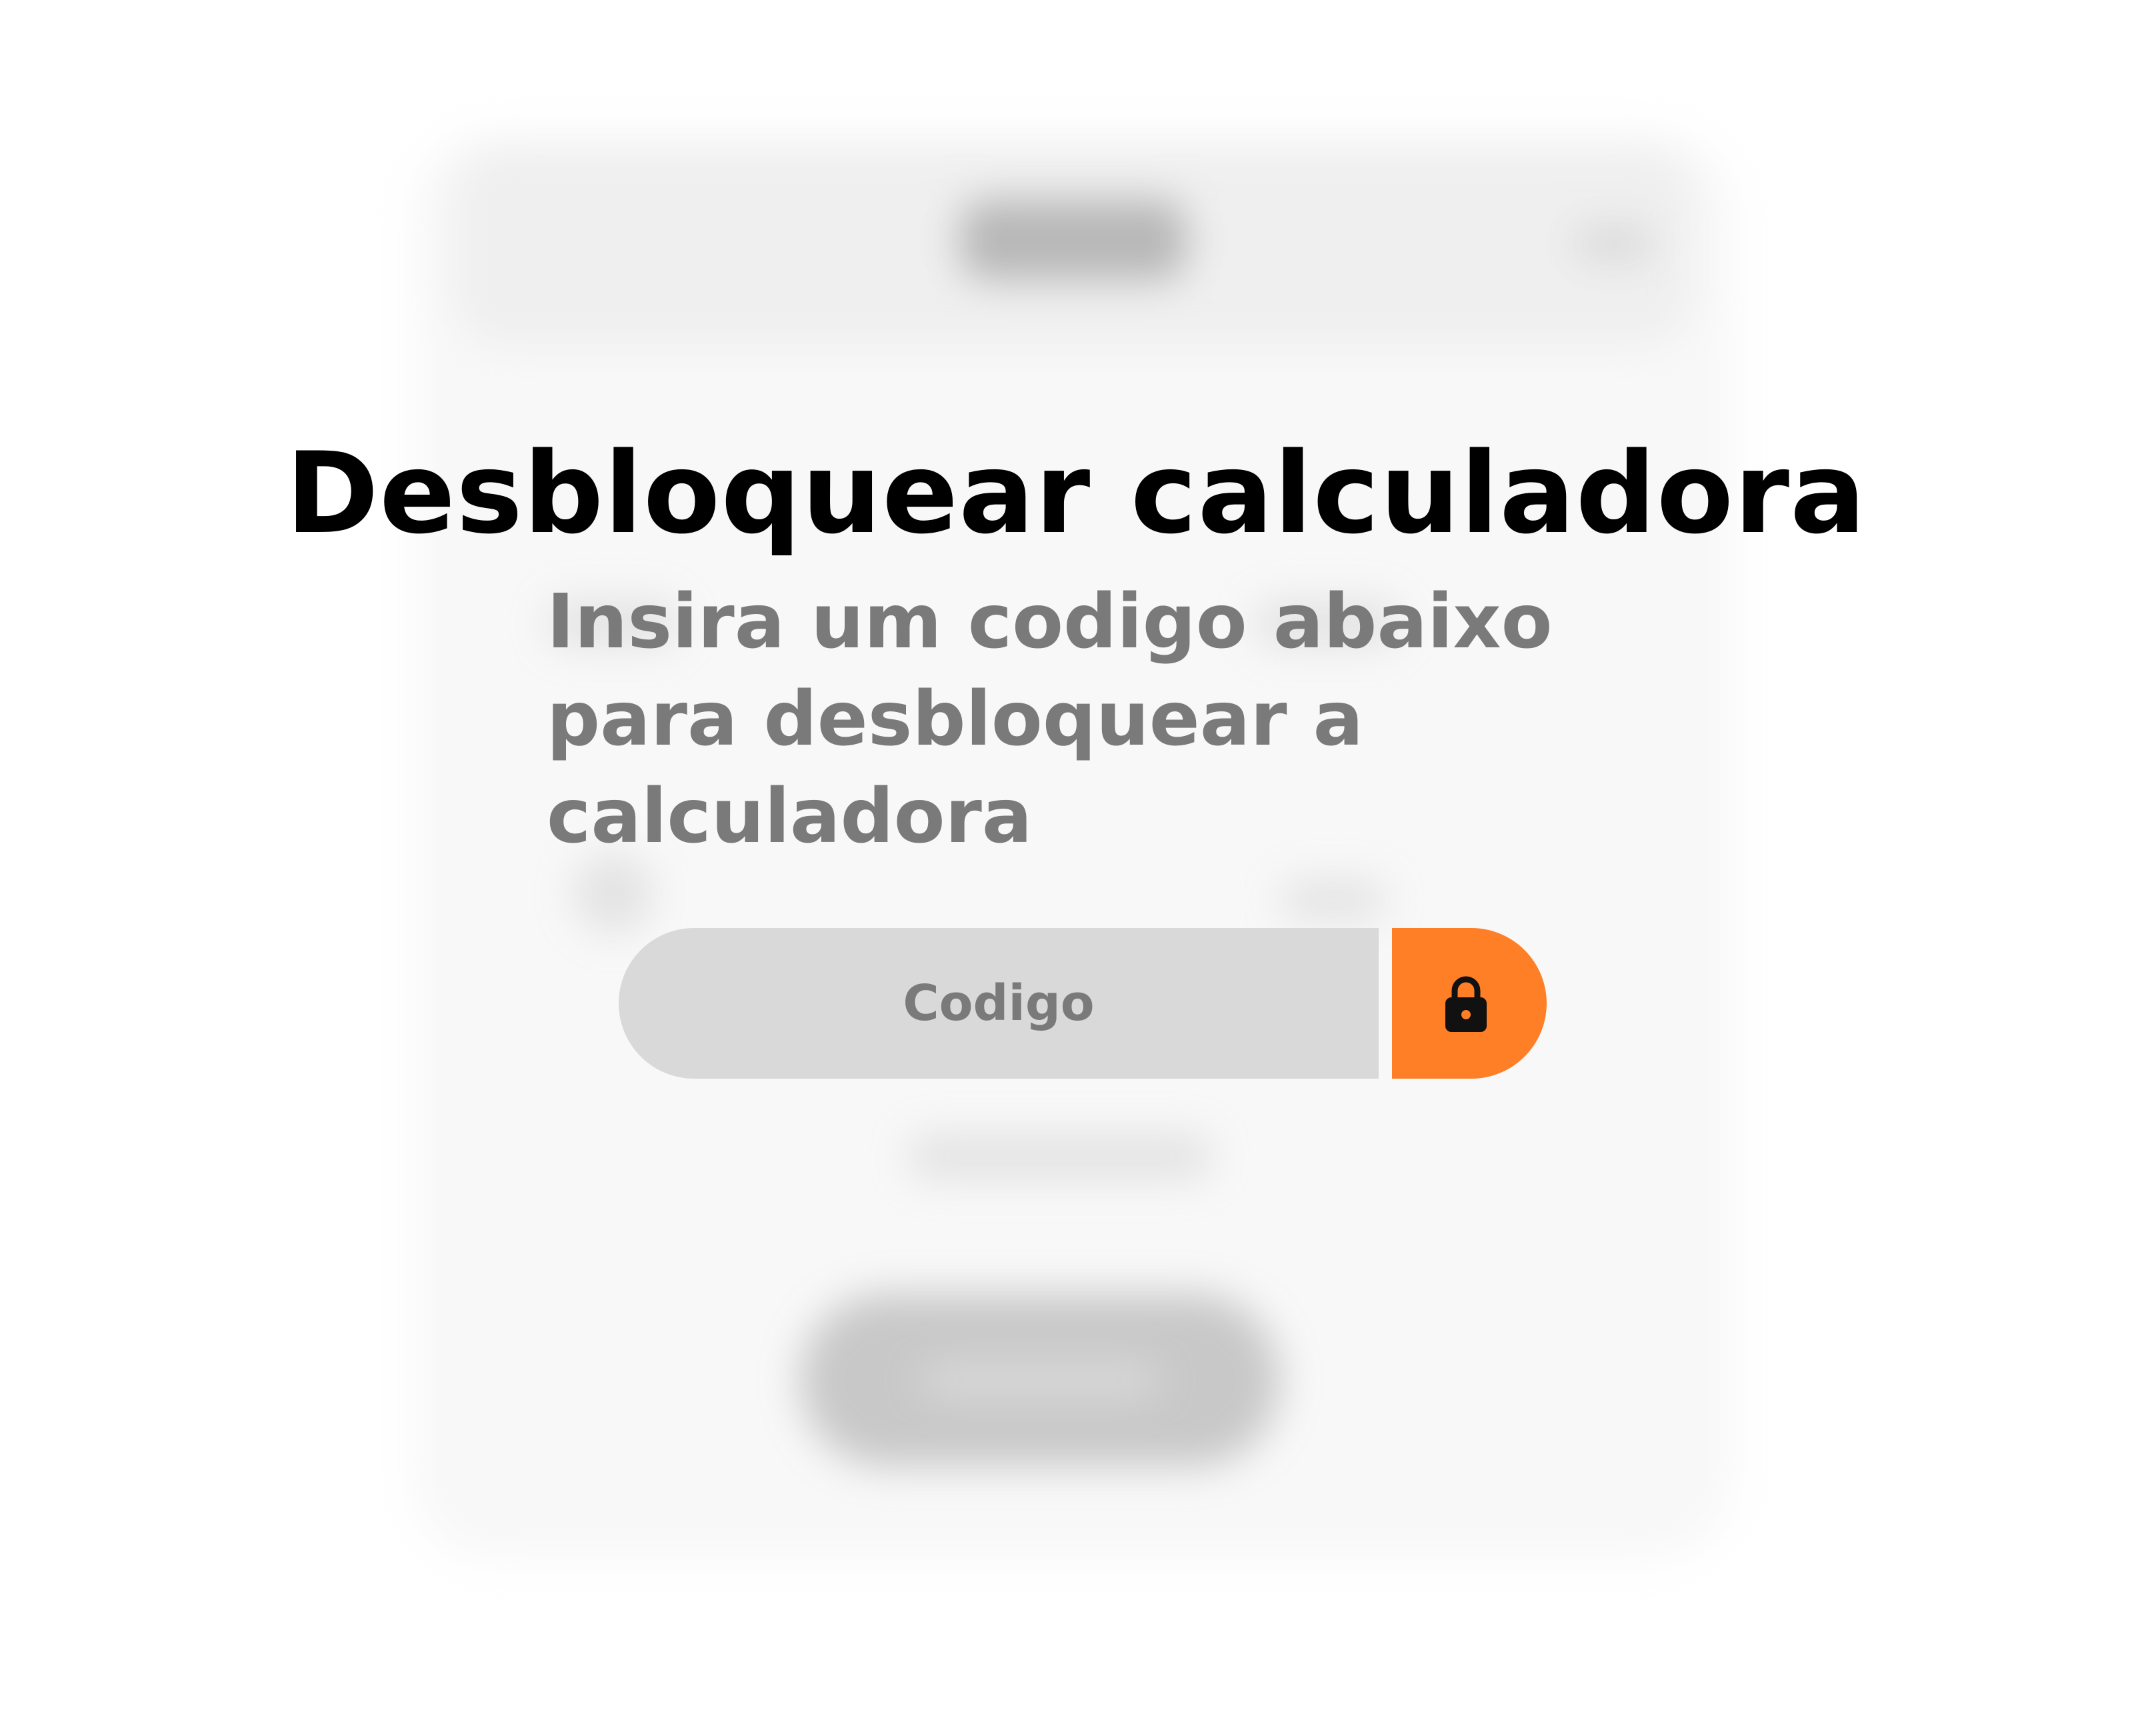  I want to click on lock-icon, so click(1466, 1004).